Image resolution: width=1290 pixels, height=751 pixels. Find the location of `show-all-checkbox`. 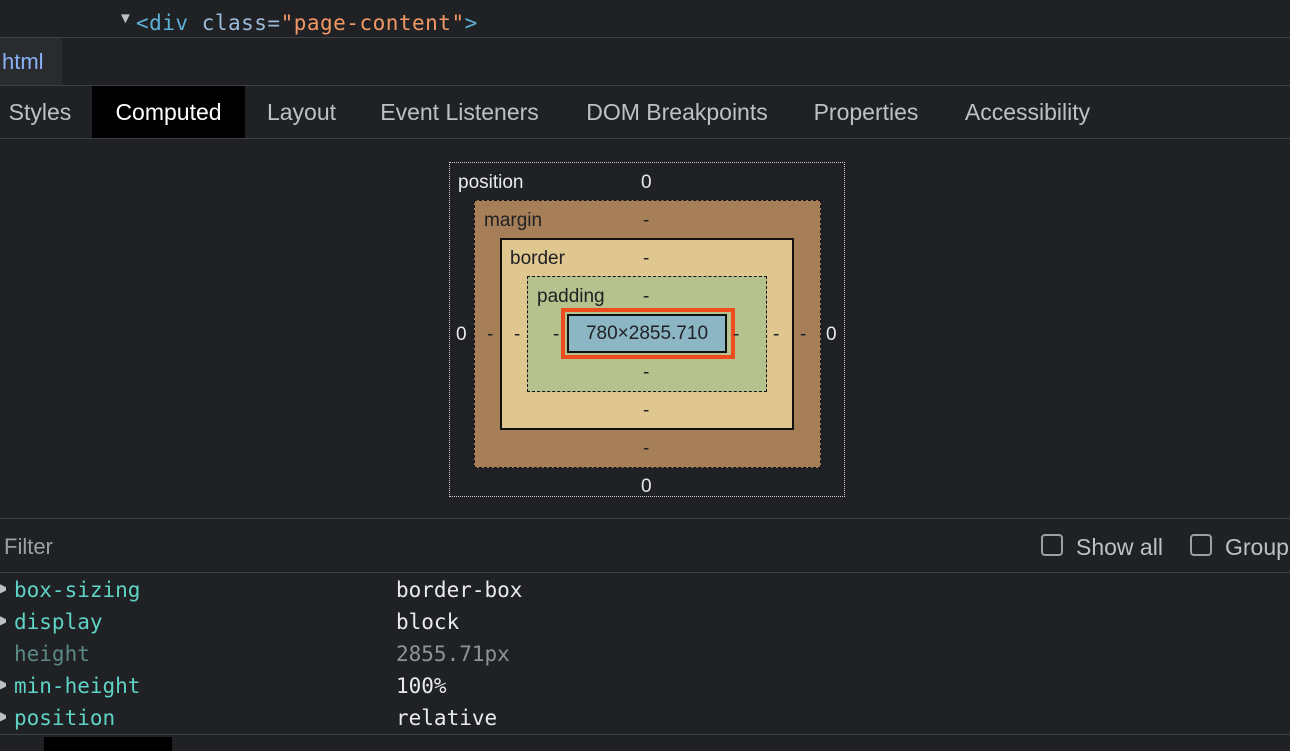

show-all-checkbox is located at coordinates (1052, 545).